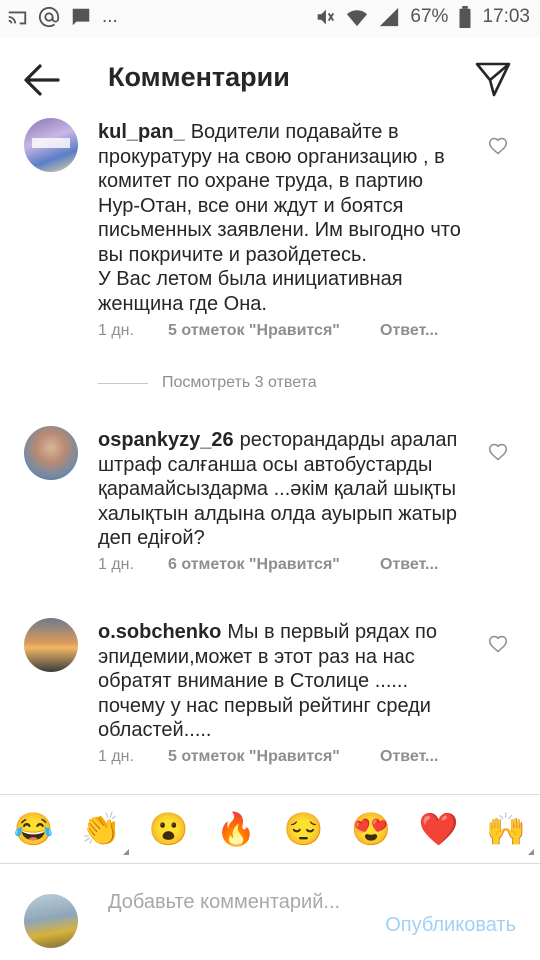 The width and height of the screenshot is (540, 960). Describe the element at coordinates (123, 383) in the screenshot. I see `replies-line` at that location.